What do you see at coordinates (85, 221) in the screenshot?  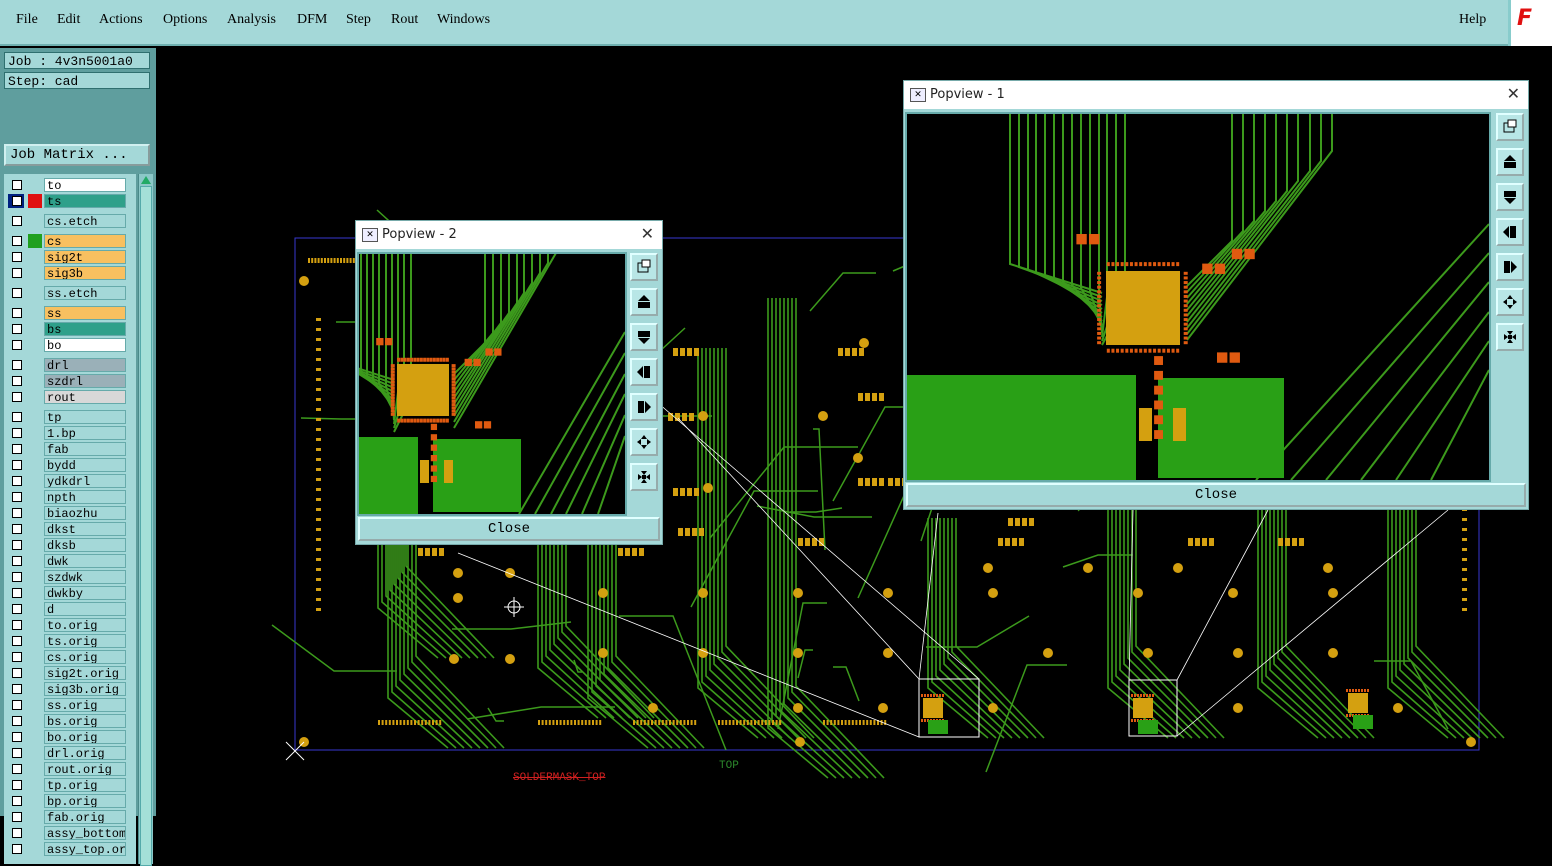 I see `layer-name: cs.etch` at bounding box center [85, 221].